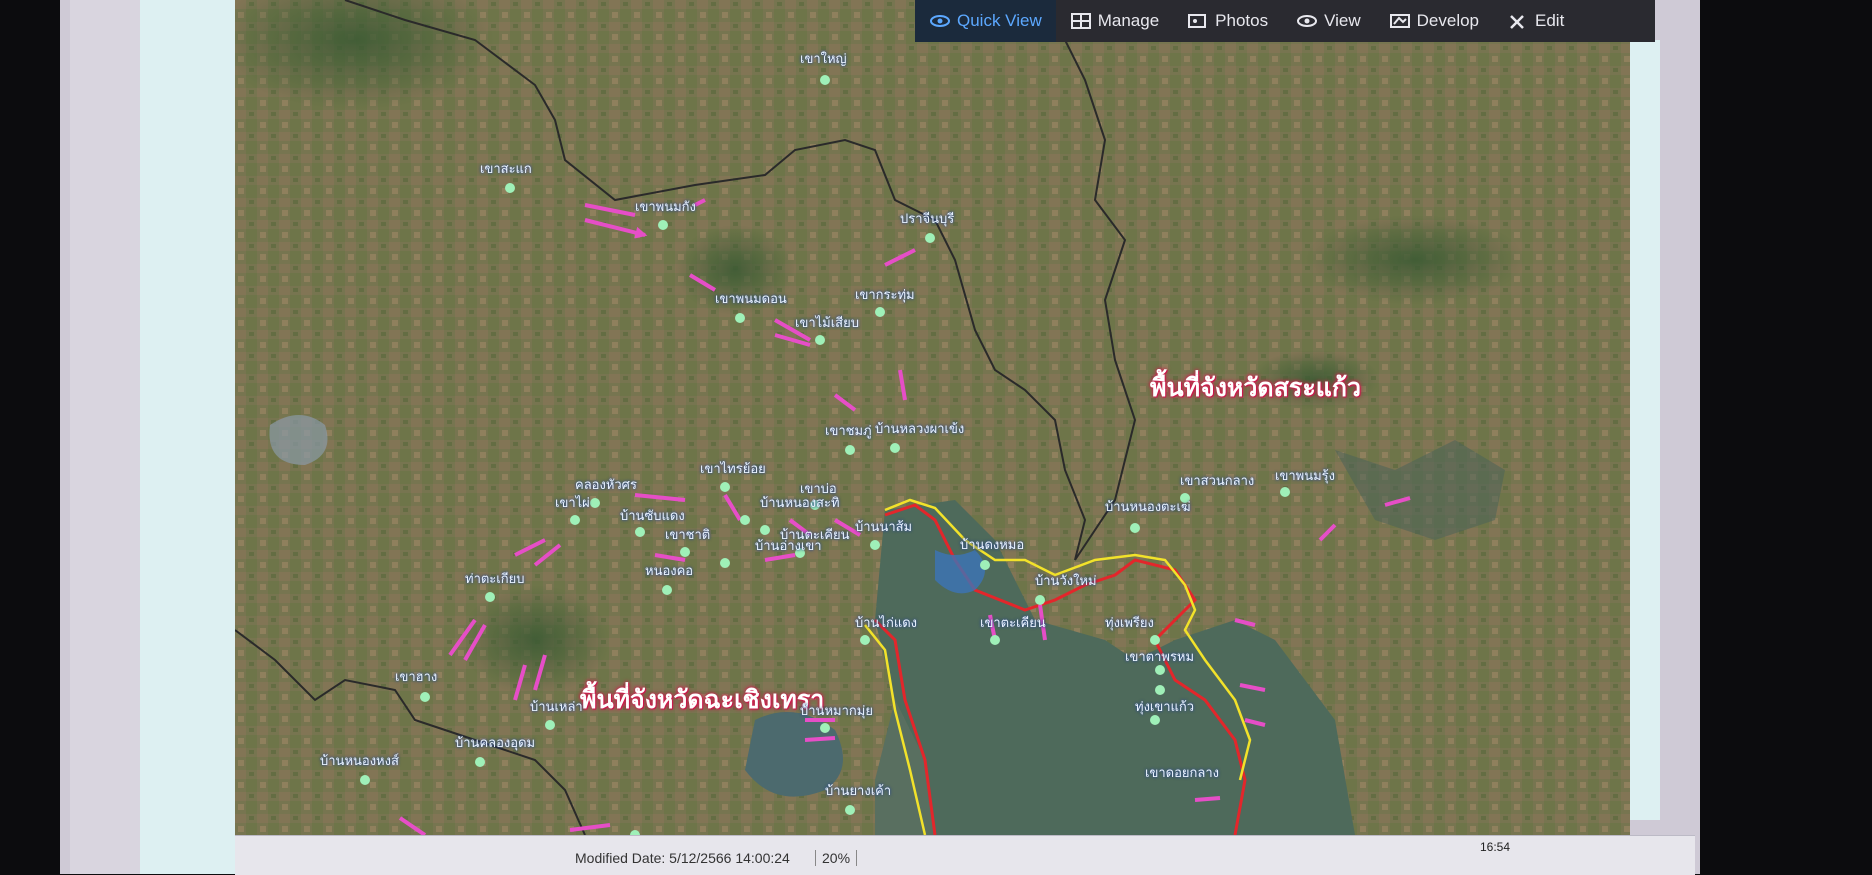 The width and height of the screenshot is (1872, 875). I want to click on place-label: หนองคอ, so click(669, 571).